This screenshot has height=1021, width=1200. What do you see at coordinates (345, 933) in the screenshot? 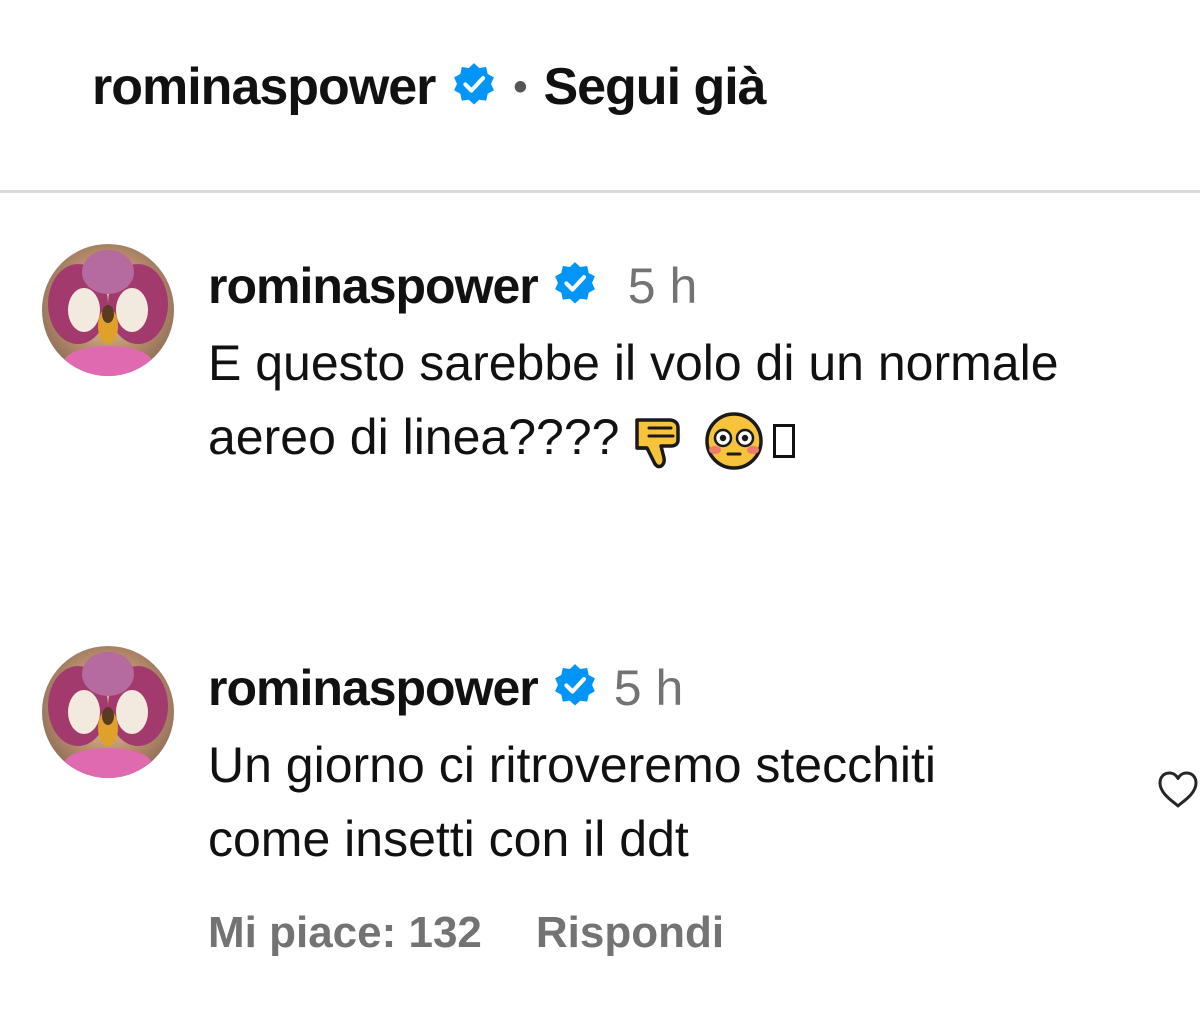
I see `likes-count: Mi piace: 132` at bounding box center [345, 933].